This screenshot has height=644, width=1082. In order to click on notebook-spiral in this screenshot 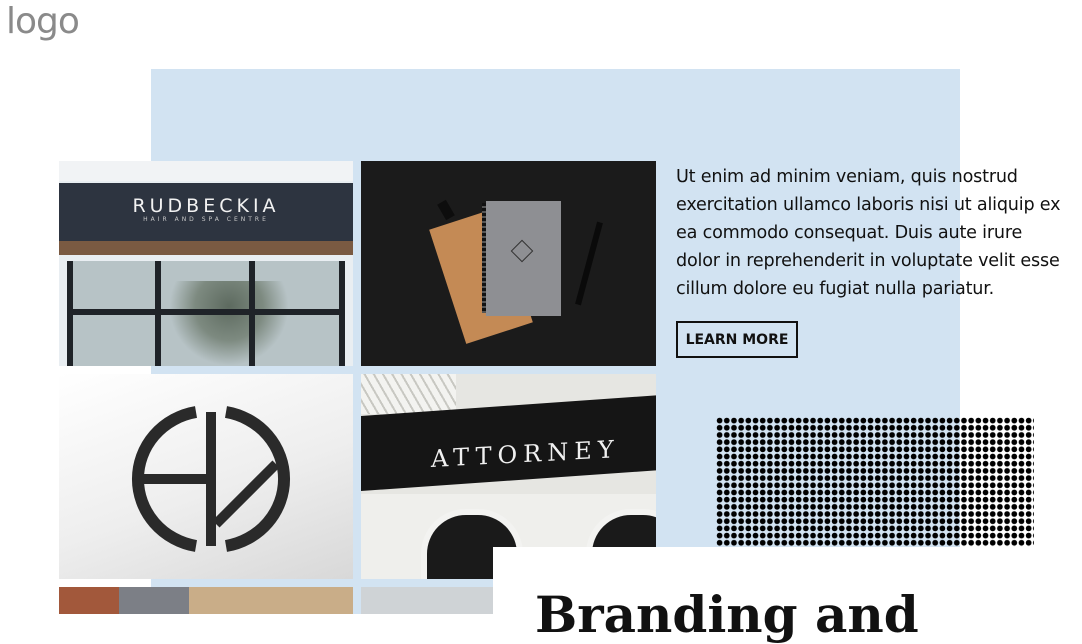, I will do `click(484, 258)`.